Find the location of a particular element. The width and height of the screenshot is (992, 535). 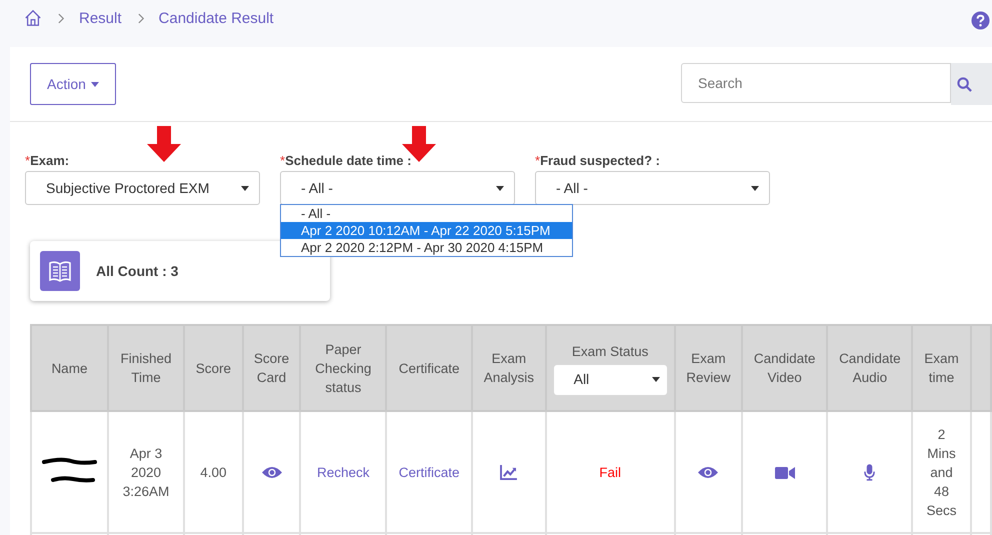

column-header: Candidate Video is located at coordinates (784, 368).